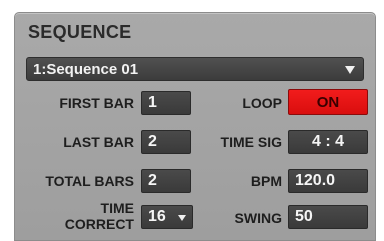  I want to click on first-bar-field: 1, so click(166, 103).